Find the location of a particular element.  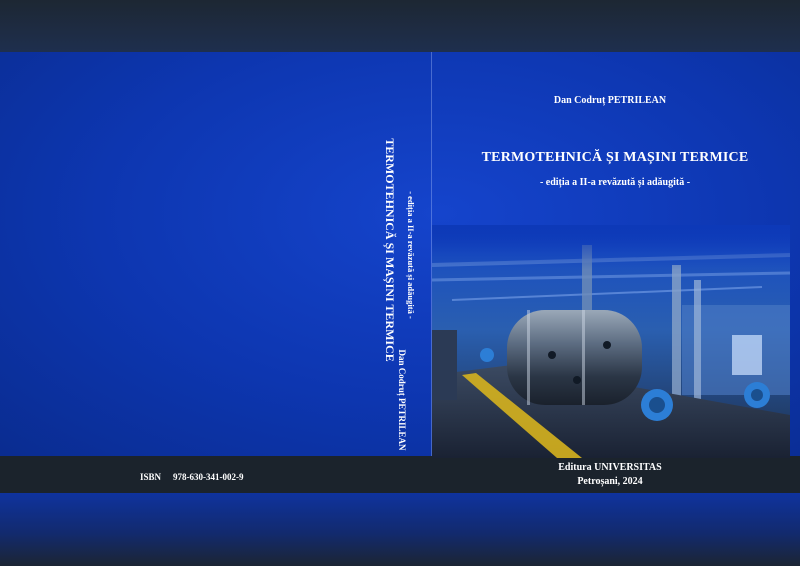

isbn-line: ISBN 978-630-341-002-9 is located at coordinates (192, 477).